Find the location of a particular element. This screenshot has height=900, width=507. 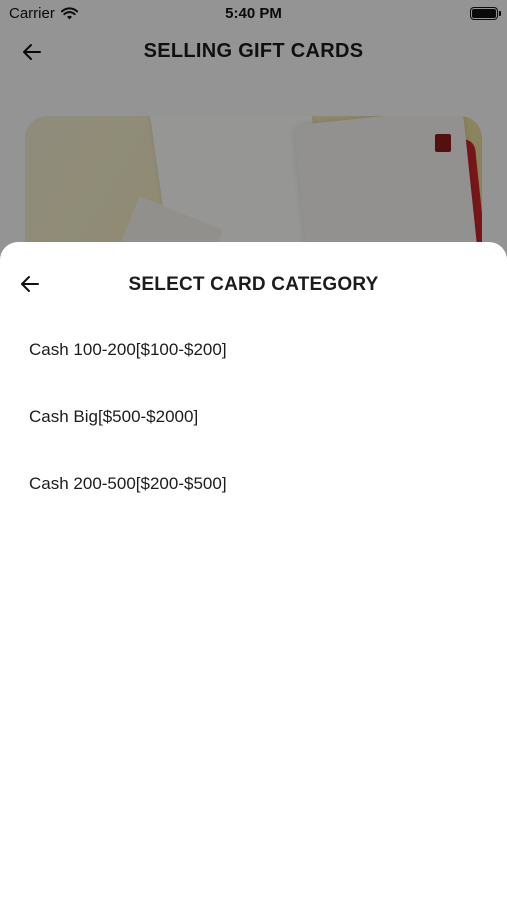

category-item: Cash Big[$500-$2000] is located at coordinates (253, 430).